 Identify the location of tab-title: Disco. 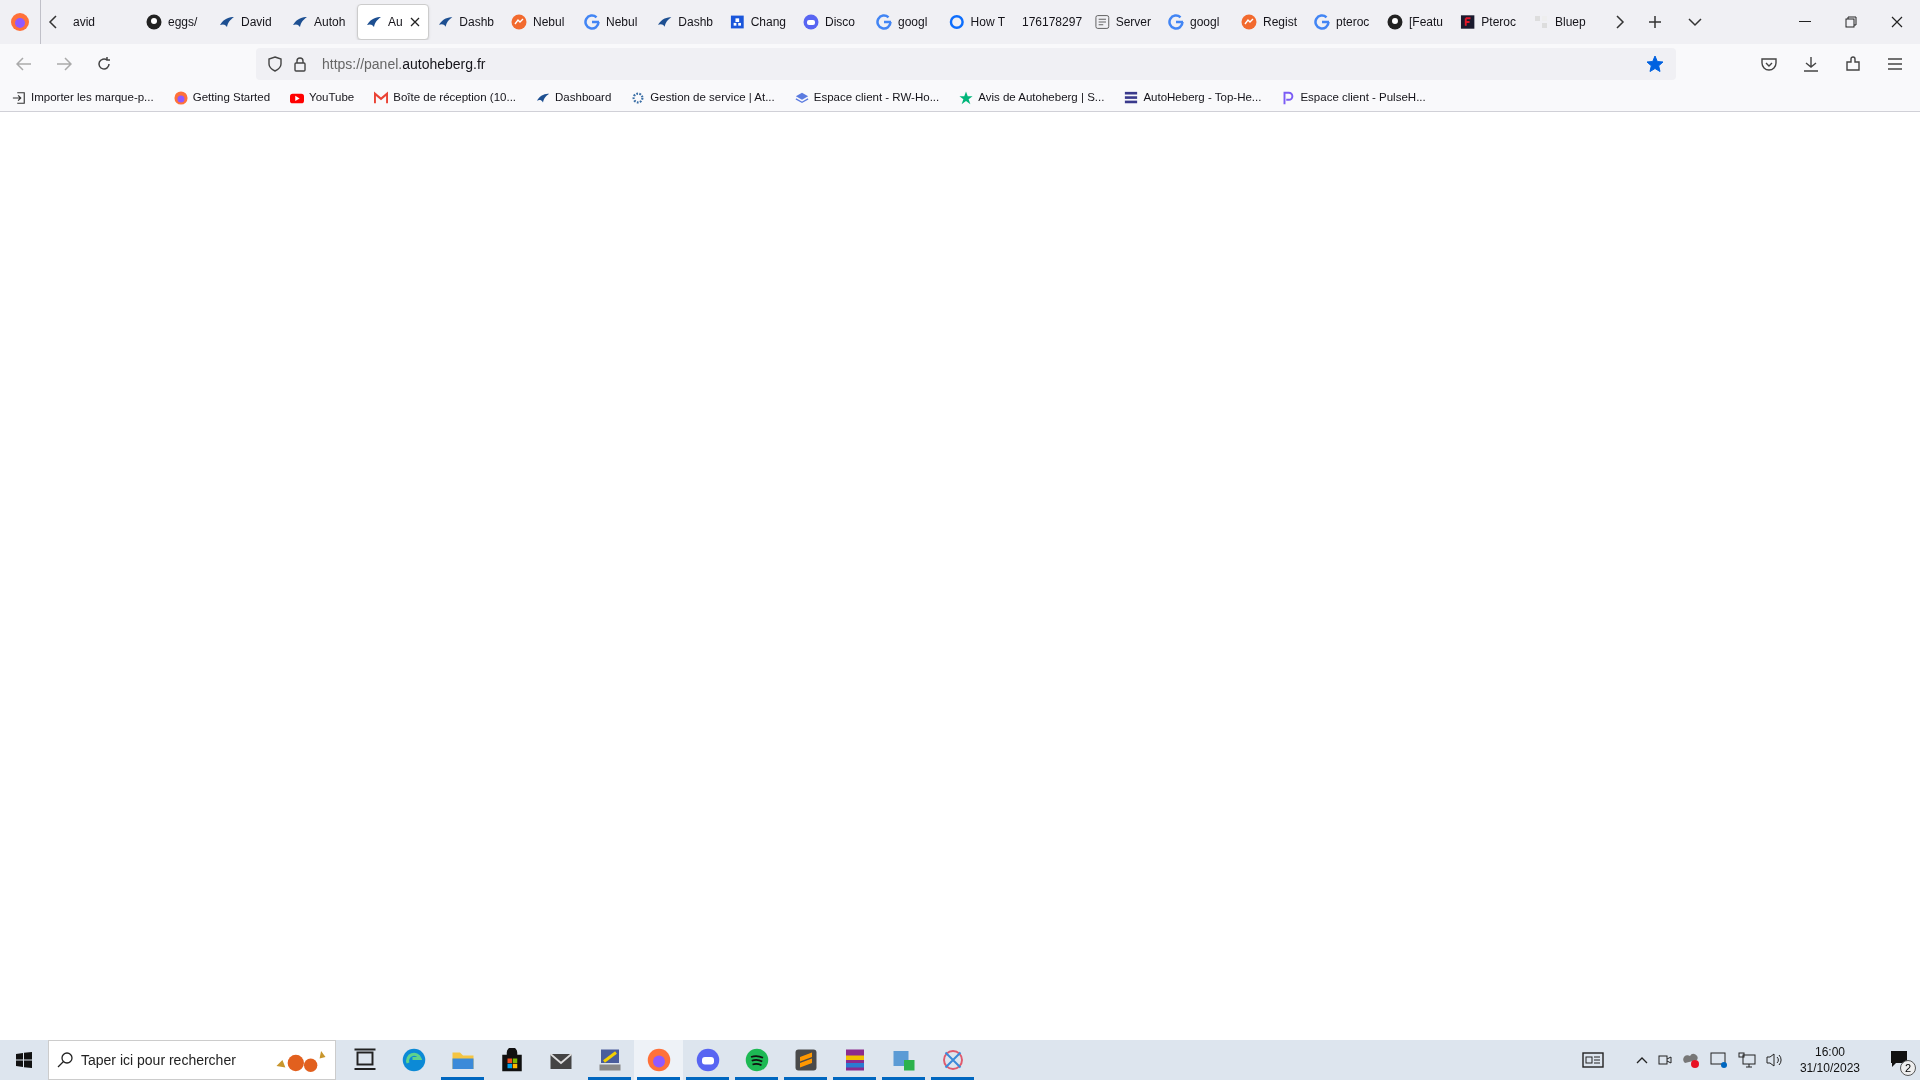
(840, 22).